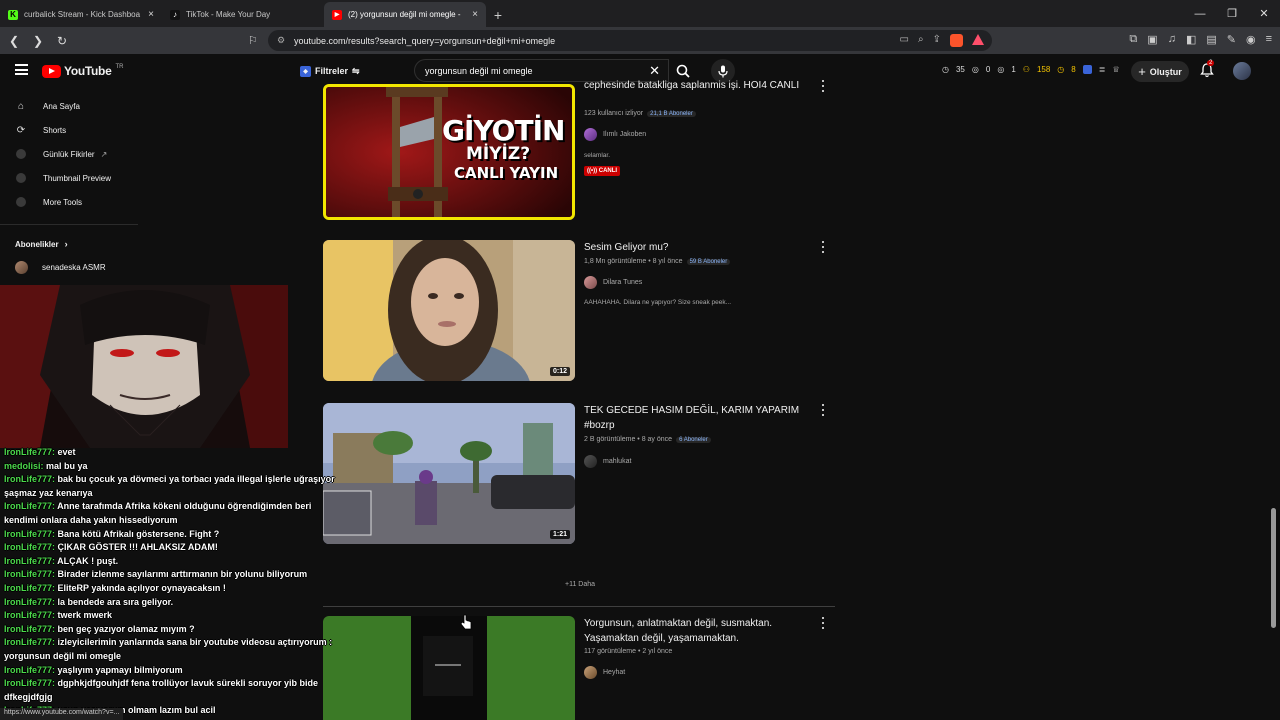  Describe the element at coordinates (604, 672) in the screenshot. I see `channel-link: Heyhat` at that location.